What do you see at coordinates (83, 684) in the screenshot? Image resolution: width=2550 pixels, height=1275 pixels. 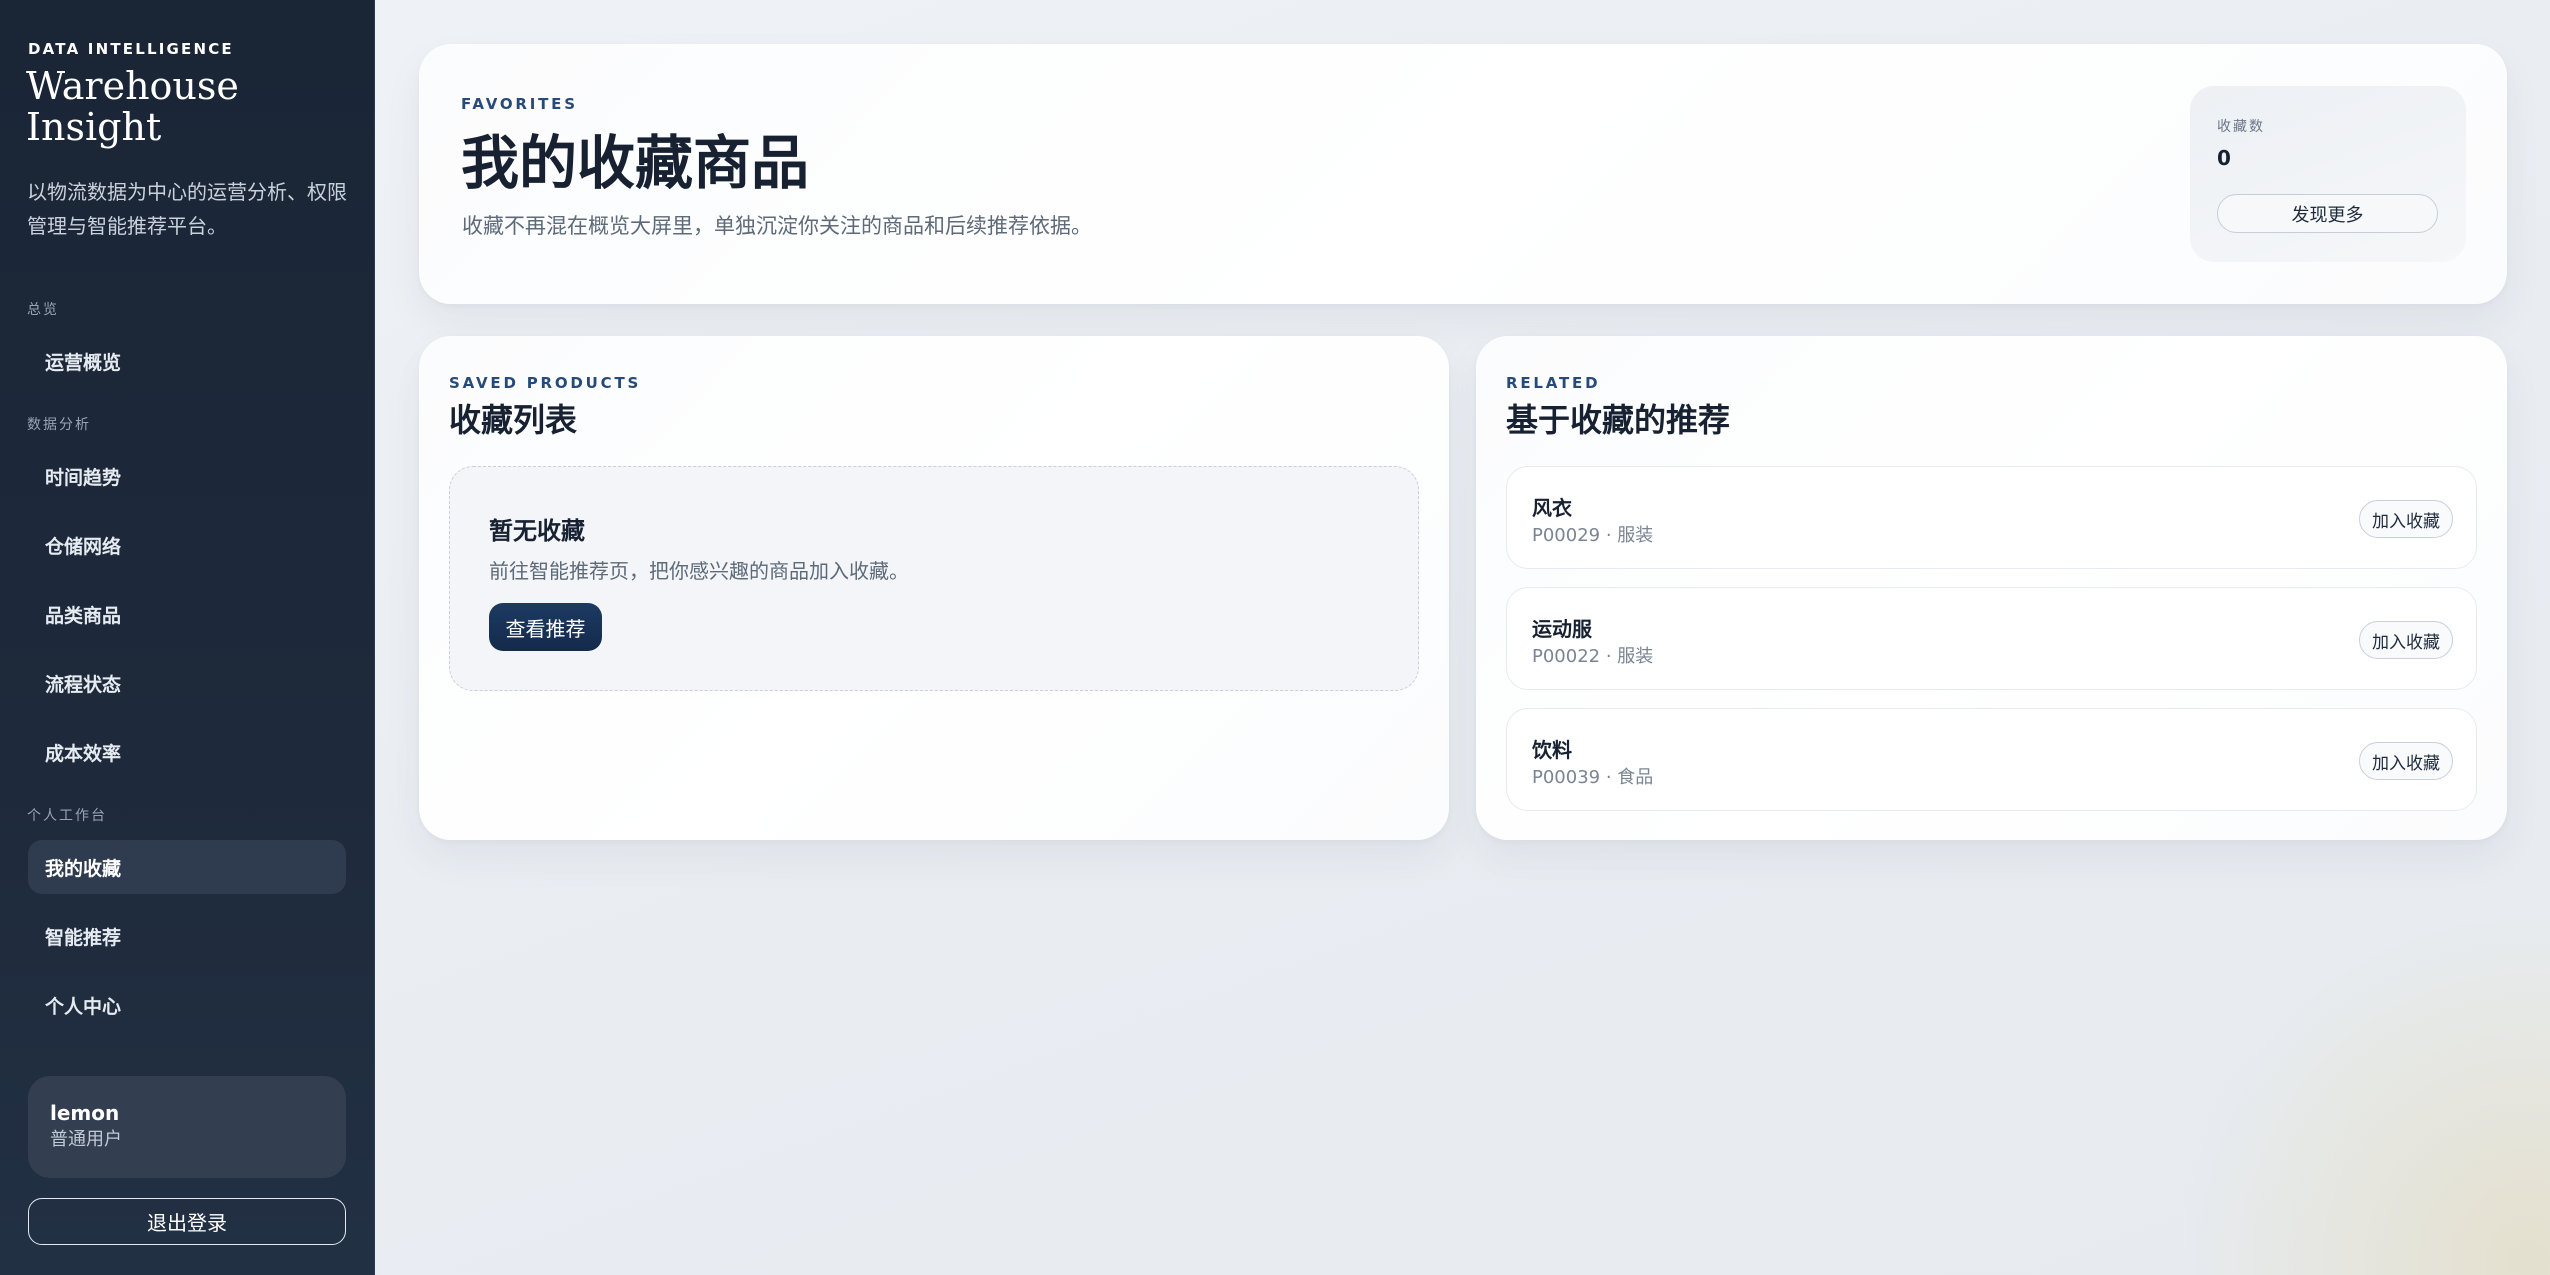 I see `sidebar-item-label: 流程状态` at bounding box center [83, 684].